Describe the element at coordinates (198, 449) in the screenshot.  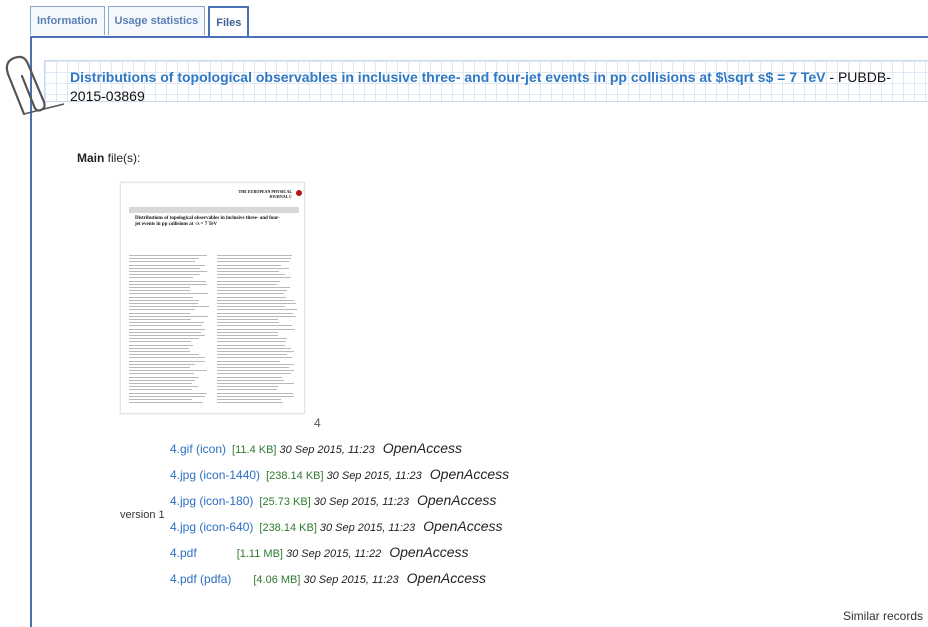
I see `file-link: 4.gif (icon)` at that location.